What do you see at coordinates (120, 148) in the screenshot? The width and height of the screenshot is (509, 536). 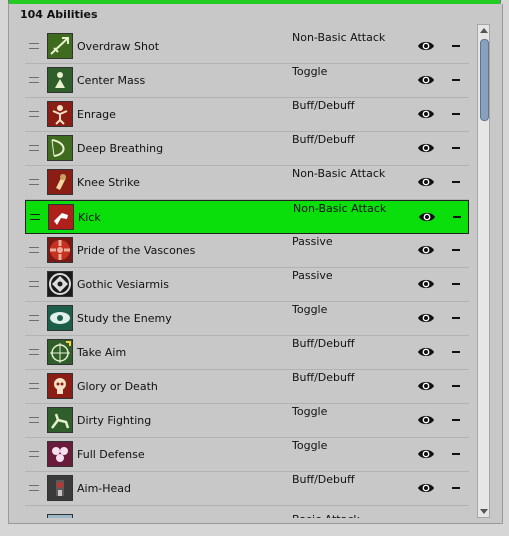 I see `ability-name: Deep Breathing` at bounding box center [120, 148].